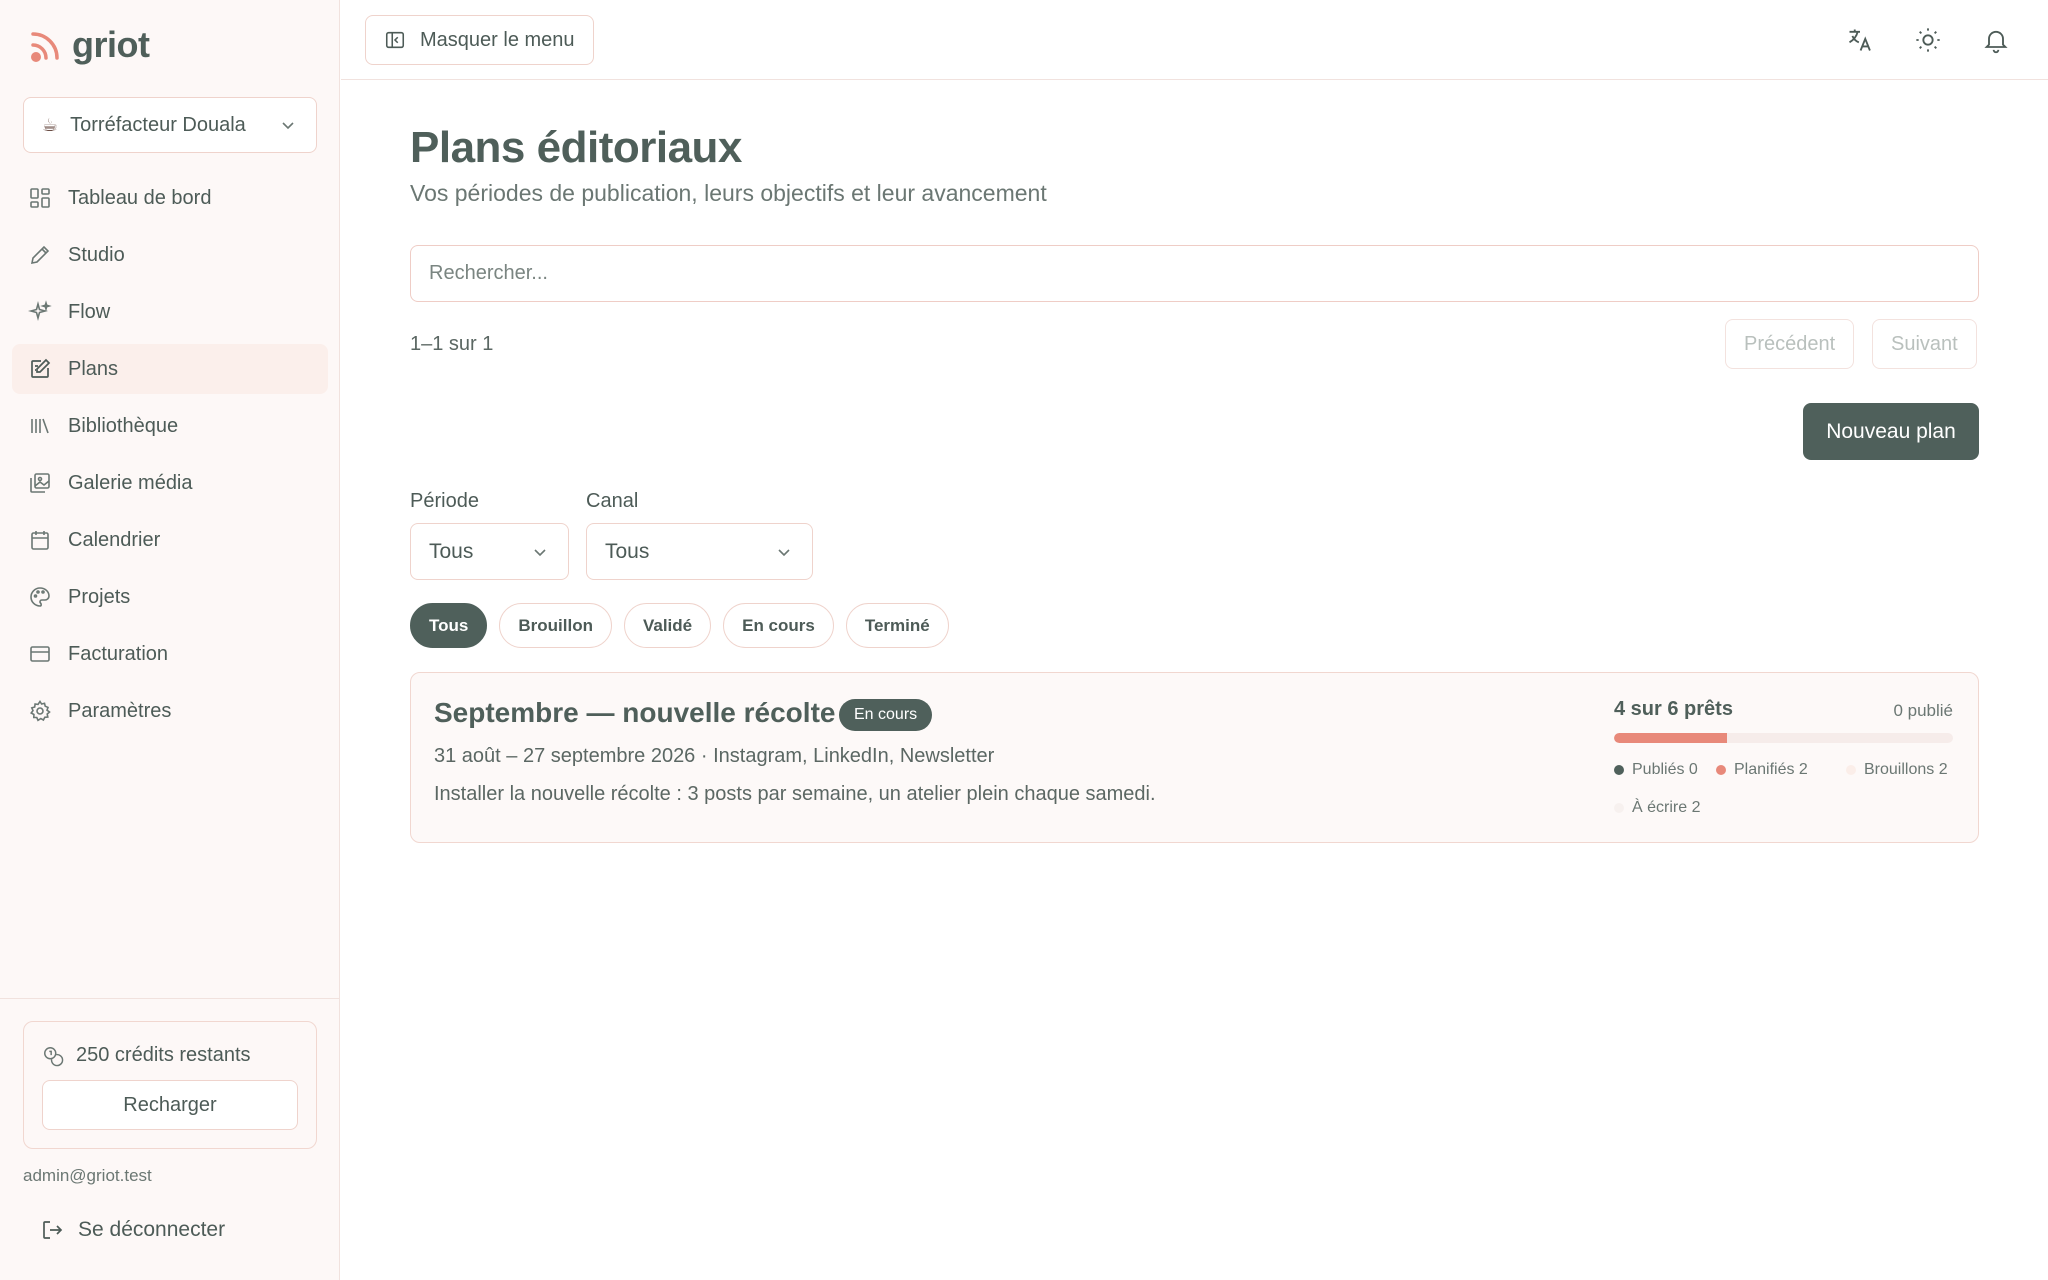  I want to click on legend-drafts: Brouillons 2, so click(1897, 770).